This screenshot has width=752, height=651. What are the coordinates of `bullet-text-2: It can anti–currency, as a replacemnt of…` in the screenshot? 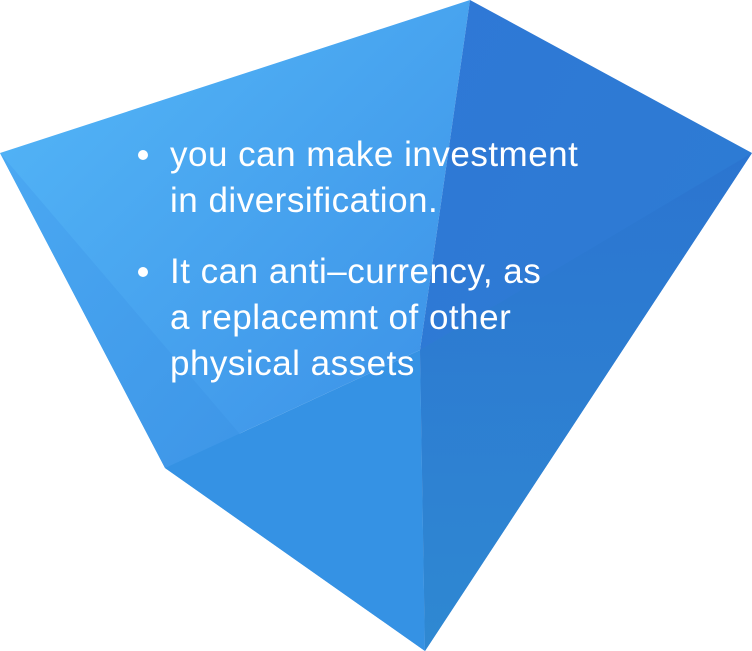 It's located at (356, 317).